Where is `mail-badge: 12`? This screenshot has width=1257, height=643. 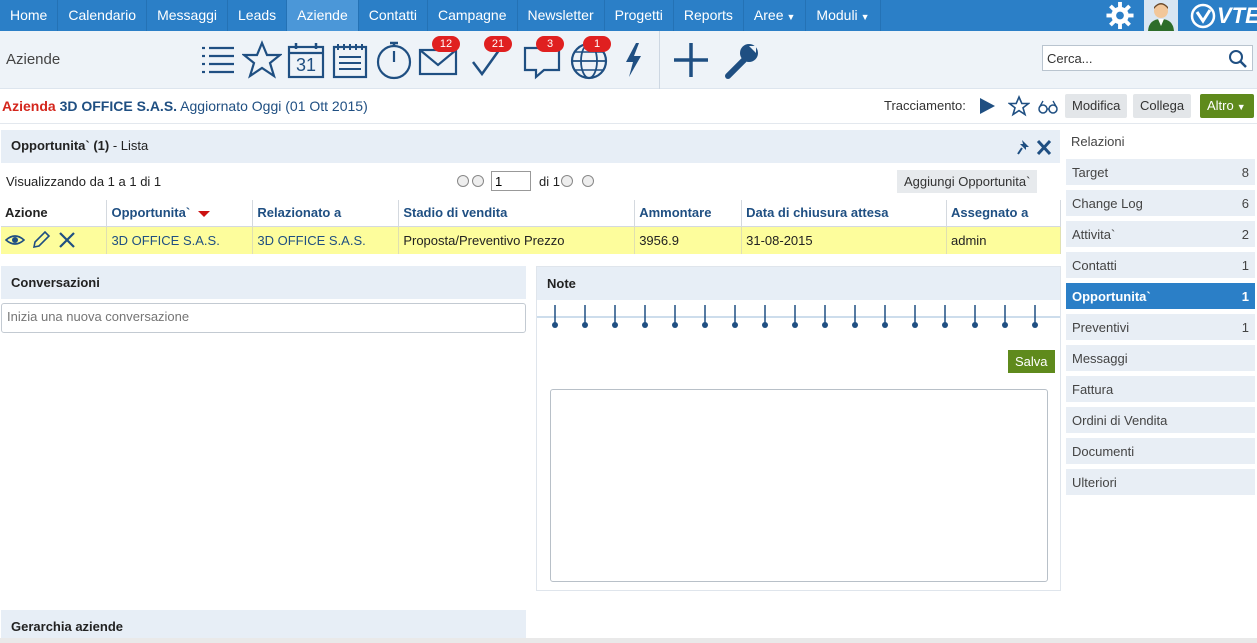
mail-badge: 12 is located at coordinates (446, 44).